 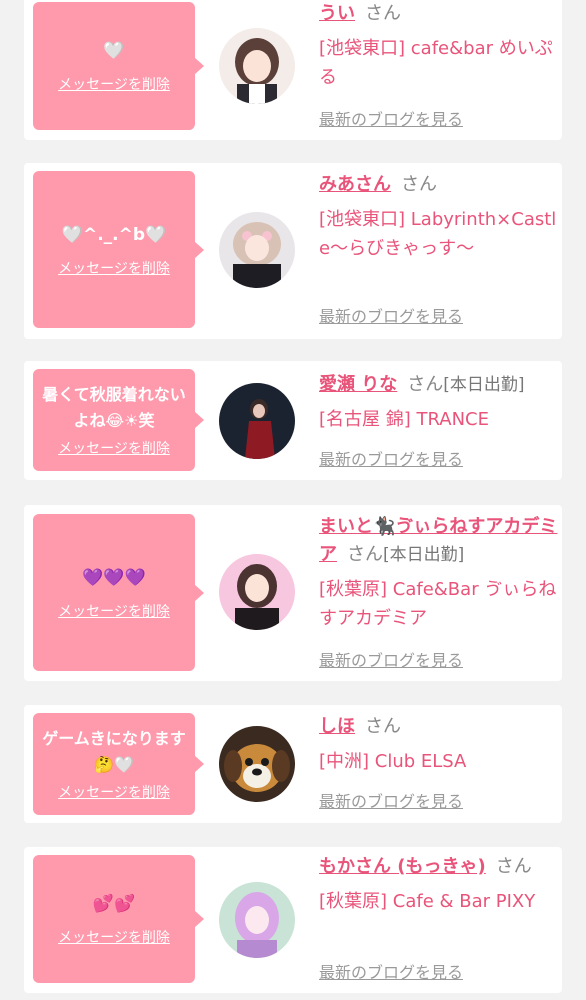 I want to click on cast-name-link: もかさん (もっきゃ), so click(x=402, y=866).